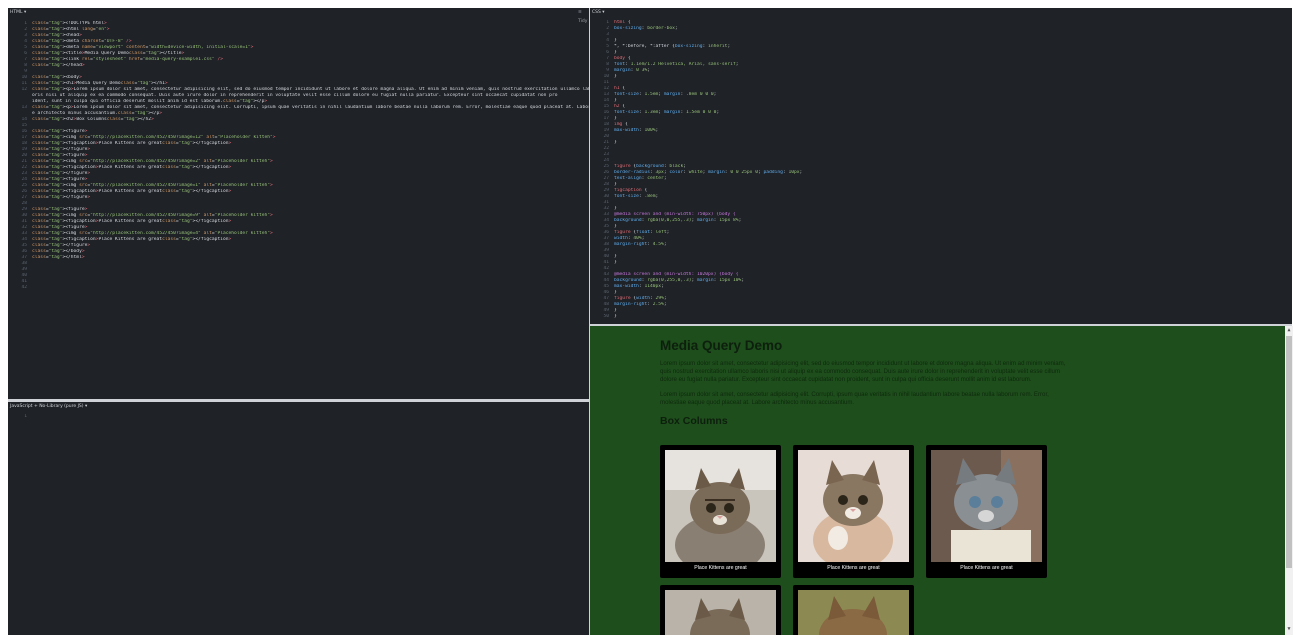 The height and width of the screenshot is (635, 1299). Describe the element at coordinates (1289, 629) in the screenshot. I see `scroll-down-icon: ▼` at that location.